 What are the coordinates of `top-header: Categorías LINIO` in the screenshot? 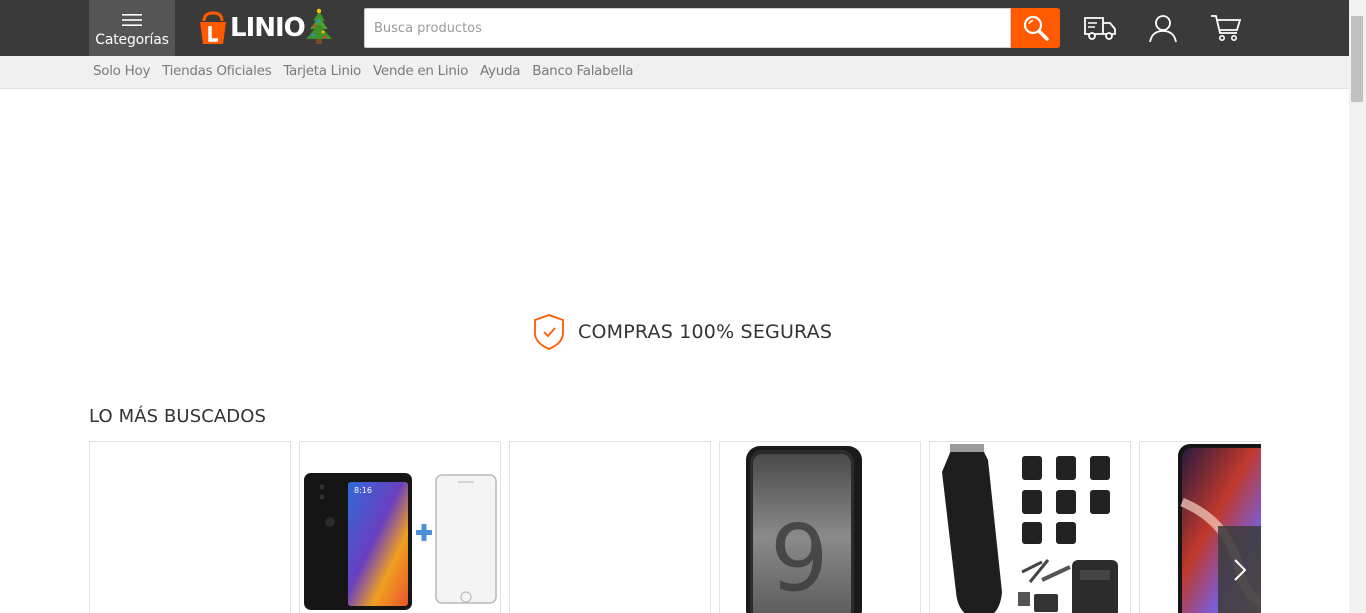 It's located at (674, 28).